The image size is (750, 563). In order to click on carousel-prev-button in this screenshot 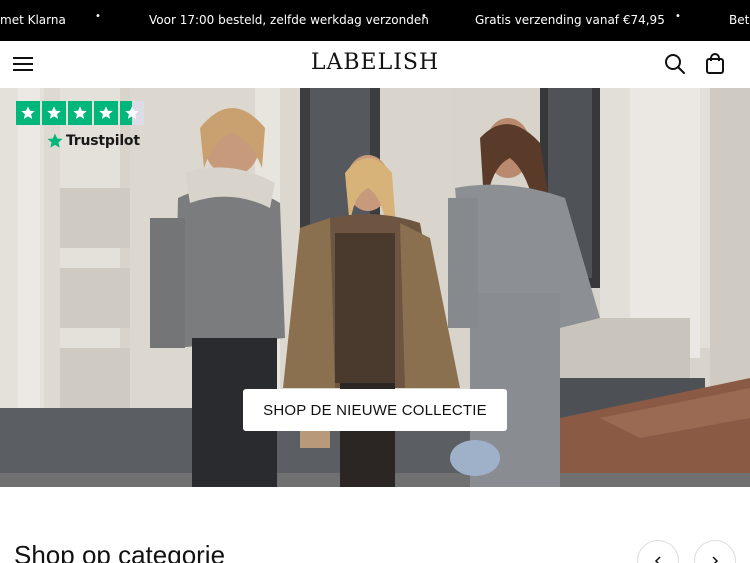, I will do `click(658, 551)`.